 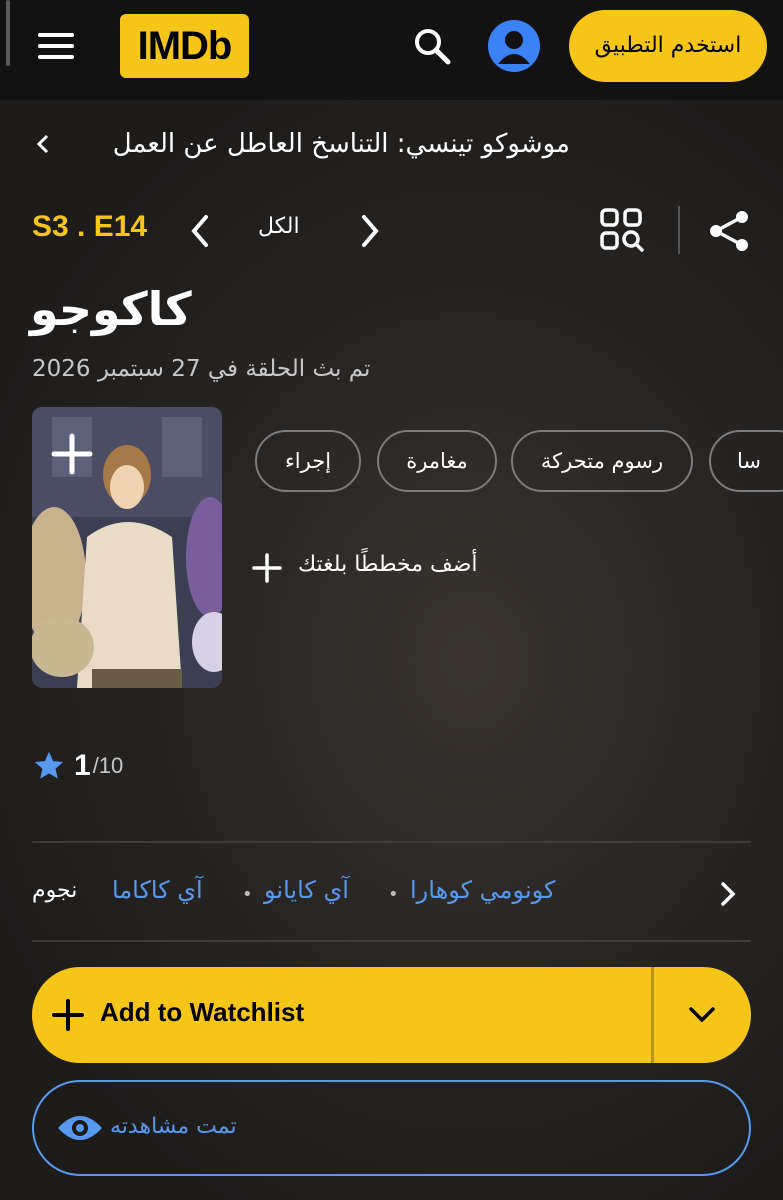 What do you see at coordinates (173, 1126) in the screenshot?
I see `watched-label: تمت مشاهدته` at bounding box center [173, 1126].